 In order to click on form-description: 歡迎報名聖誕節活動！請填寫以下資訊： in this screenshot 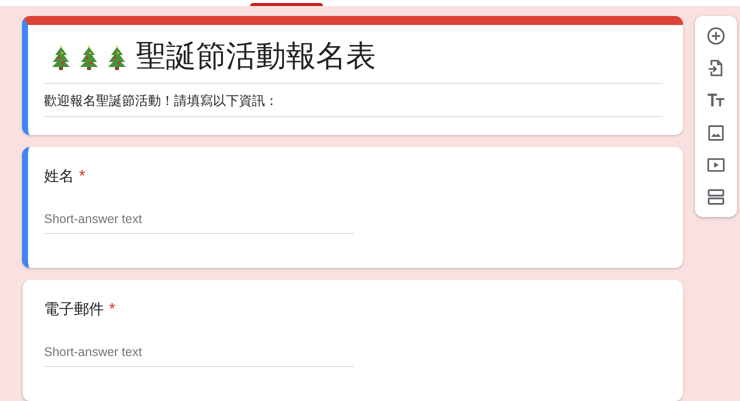, I will do `click(353, 100)`.